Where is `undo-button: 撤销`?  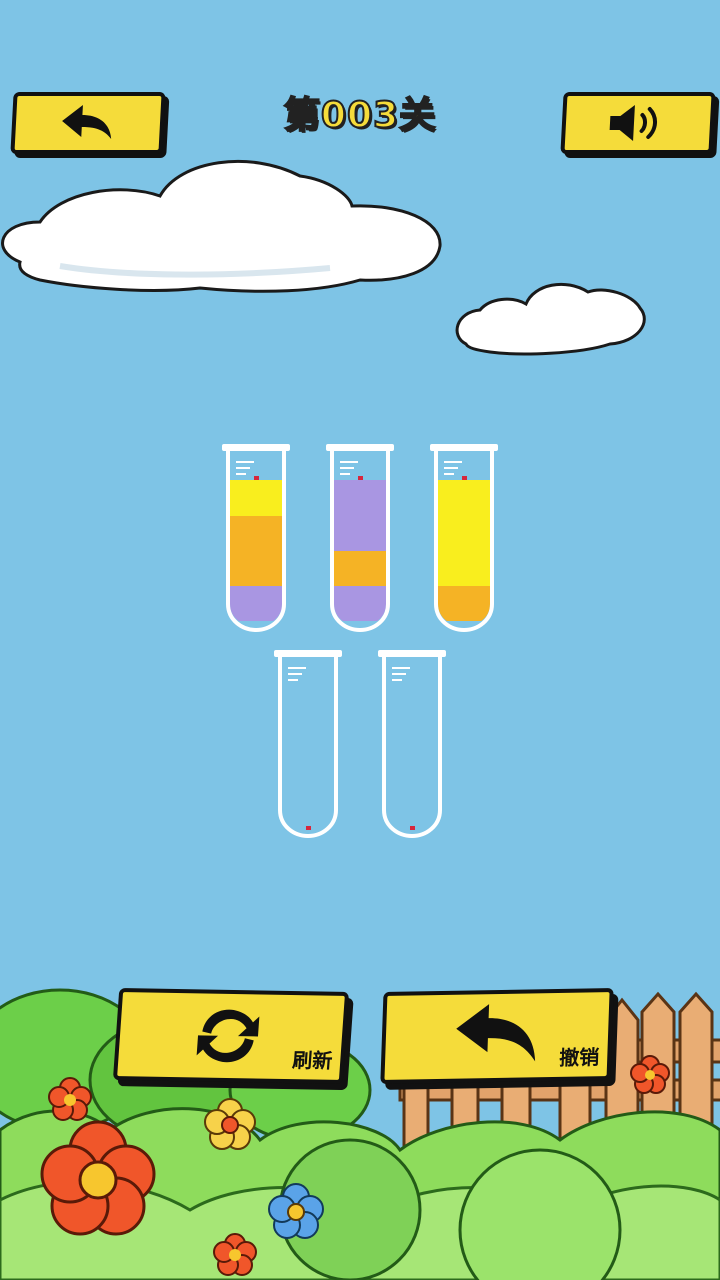
undo-button: 撤销 is located at coordinates (497, 1036).